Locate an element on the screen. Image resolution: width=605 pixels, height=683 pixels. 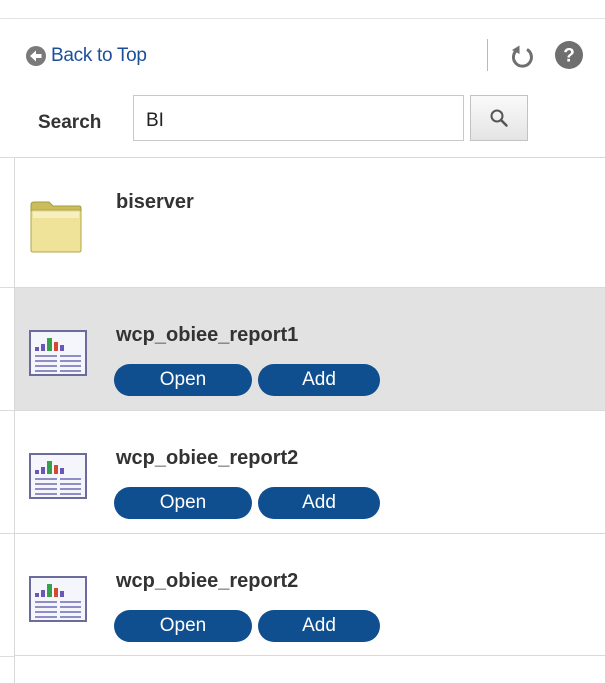
search-input is located at coordinates (298, 118).